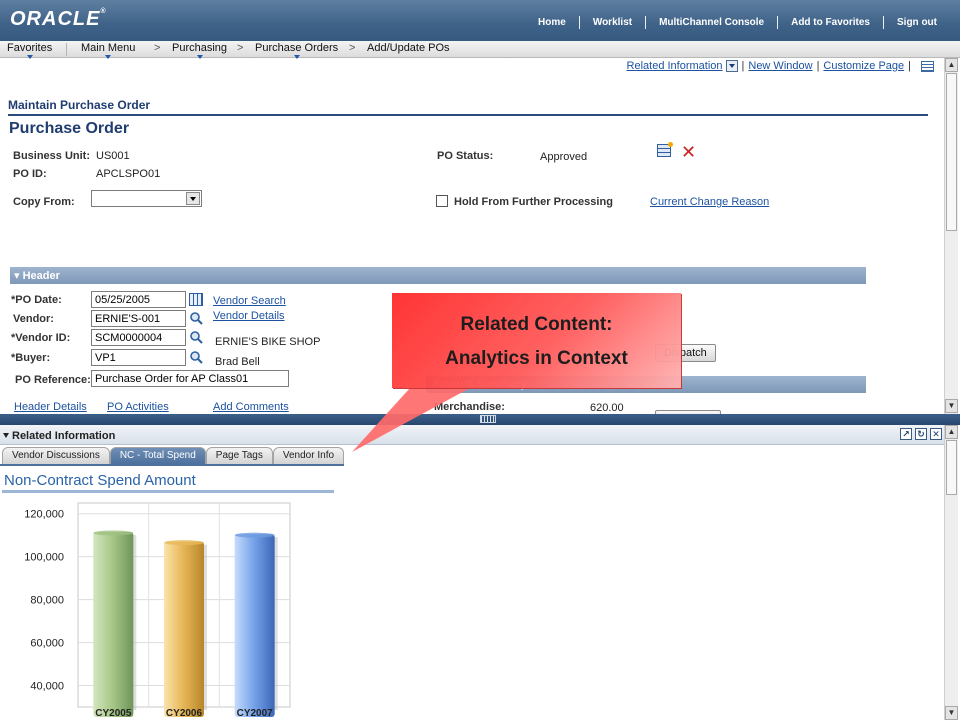  I want to click on worklist-link: Worklist, so click(612, 22).